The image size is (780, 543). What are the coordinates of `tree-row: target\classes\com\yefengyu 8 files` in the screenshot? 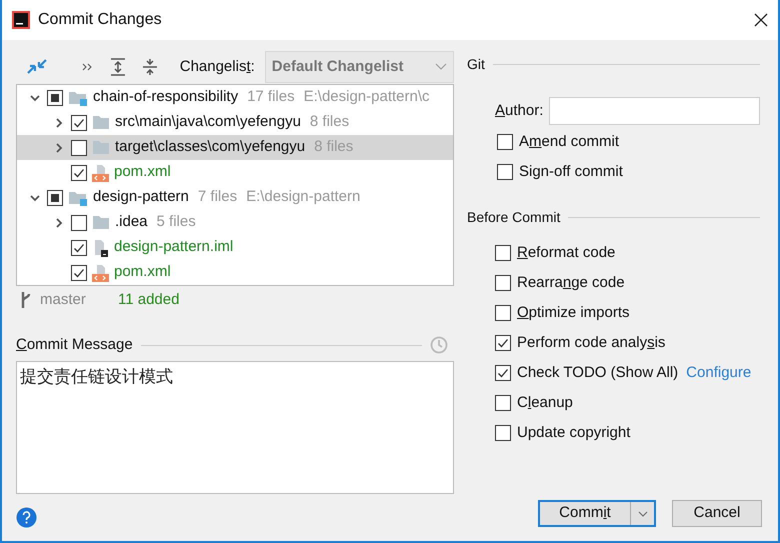 It's located at (235, 147).